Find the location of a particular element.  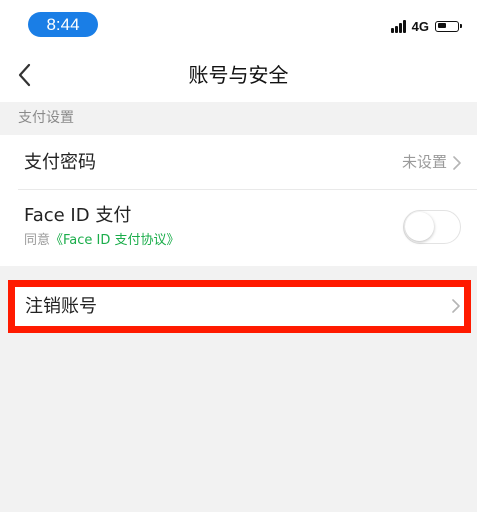

payment-password-row: 支付密码 未设置 is located at coordinates (238, 162).